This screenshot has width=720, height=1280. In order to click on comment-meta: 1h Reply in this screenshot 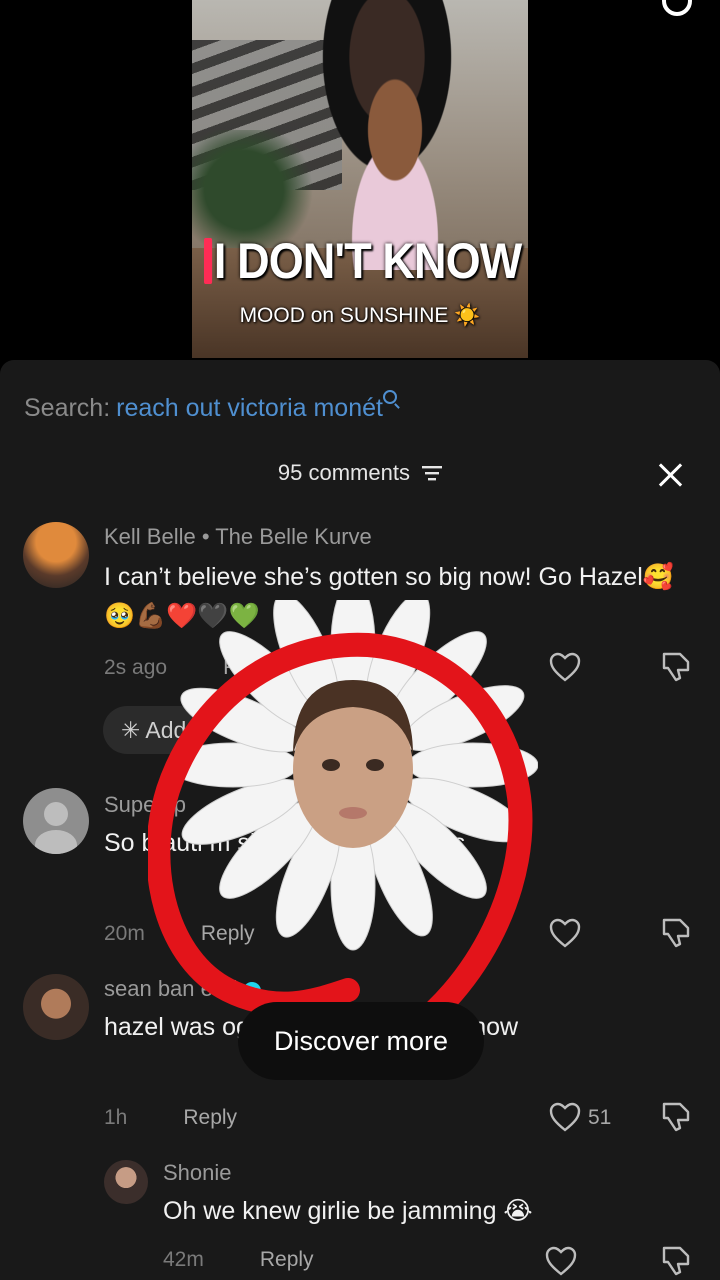, I will do `click(170, 1118)`.